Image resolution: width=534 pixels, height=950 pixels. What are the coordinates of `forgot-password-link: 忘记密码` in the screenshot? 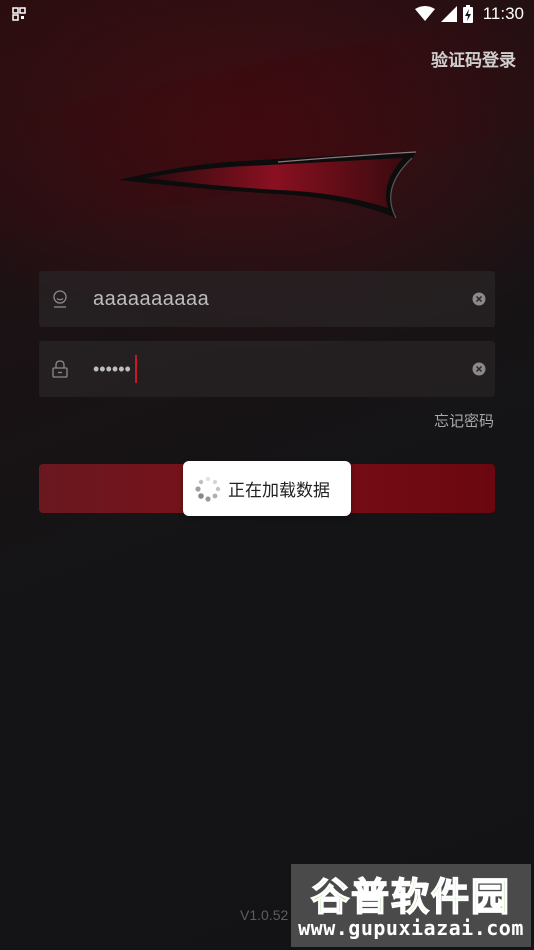 It's located at (464, 420).